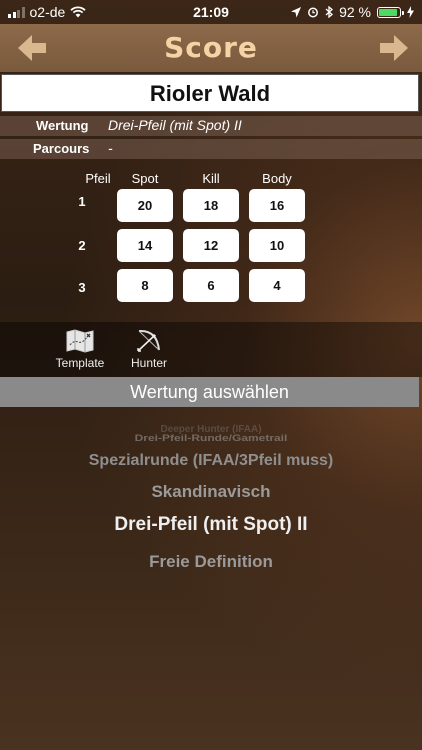 Image resolution: width=422 pixels, height=750 pixels. I want to click on wertung-value: Drei-Pfeil (mit Spot) II, so click(175, 125).